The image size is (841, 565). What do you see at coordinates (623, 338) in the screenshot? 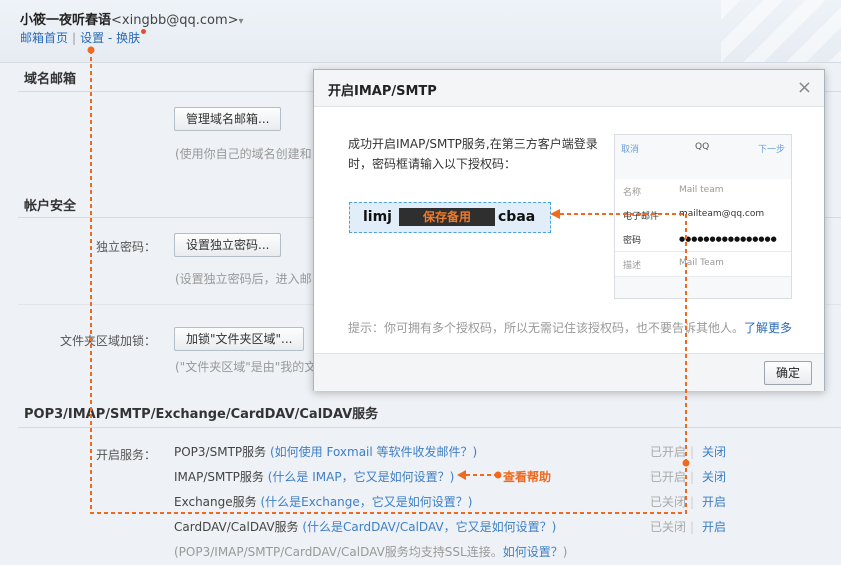
I see `arrow-to-auth-code` at bounding box center [623, 338].